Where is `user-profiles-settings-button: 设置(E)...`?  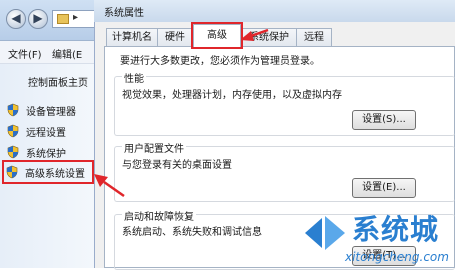
user-profiles-settings-button: 设置(E)... is located at coordinates (384, 188).